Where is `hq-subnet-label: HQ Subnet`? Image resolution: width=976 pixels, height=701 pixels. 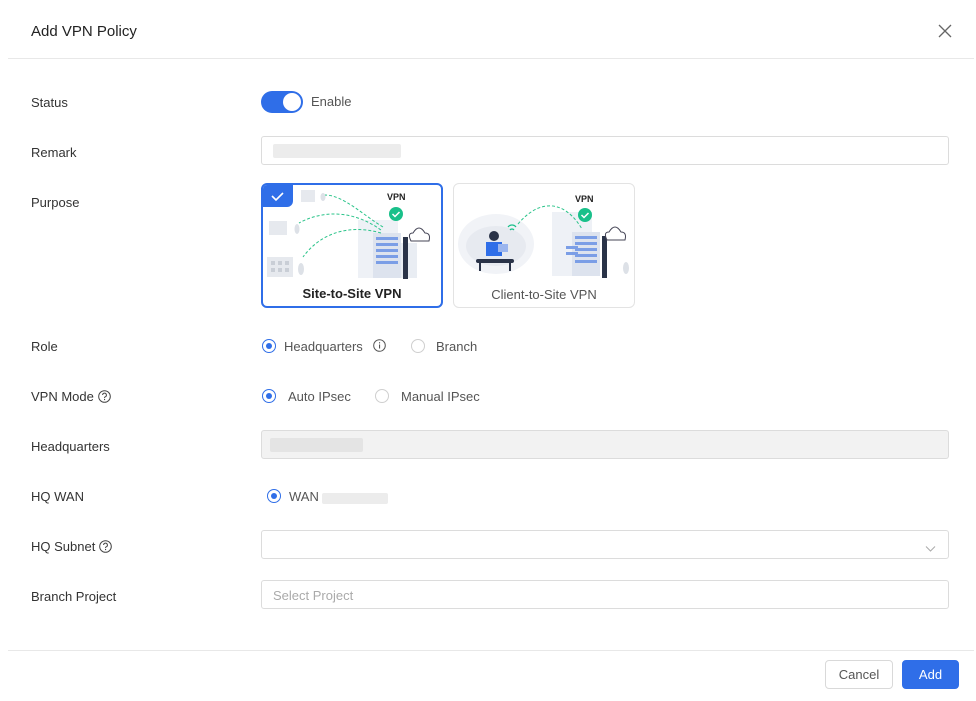 hq-subnet-label: HQ Subnet is located at coordinates (72, 546).